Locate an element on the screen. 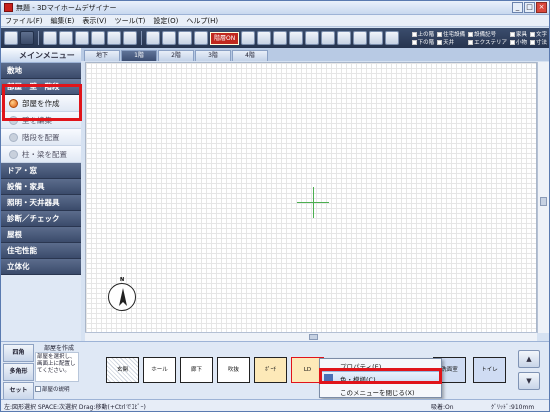 This screenshot has height=412, width=550. checkbox-lower-floor: 下の階 is located at coordinates (422, 42).